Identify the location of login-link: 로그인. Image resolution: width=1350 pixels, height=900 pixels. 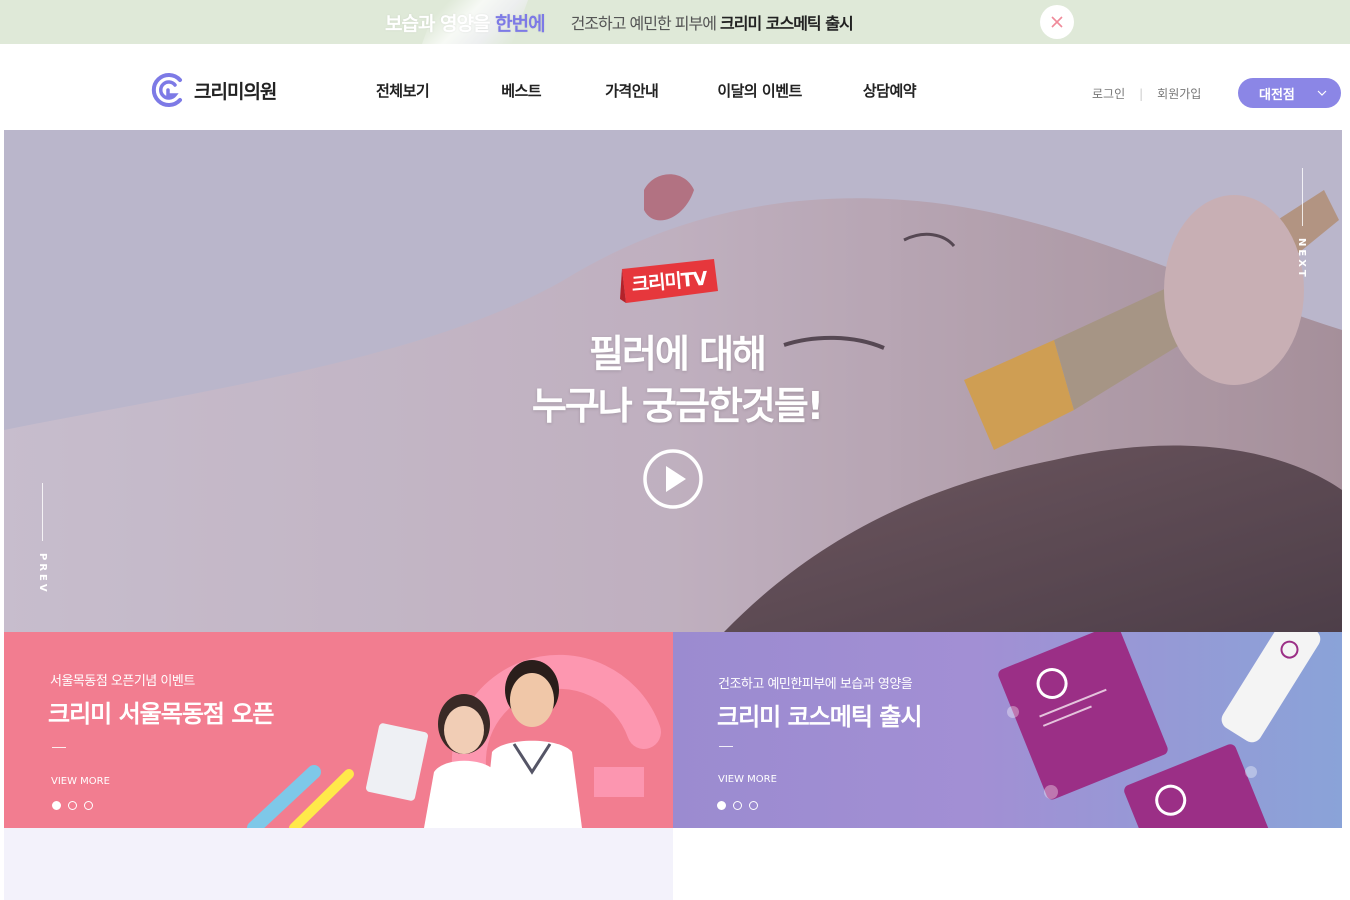
(1108, 93).